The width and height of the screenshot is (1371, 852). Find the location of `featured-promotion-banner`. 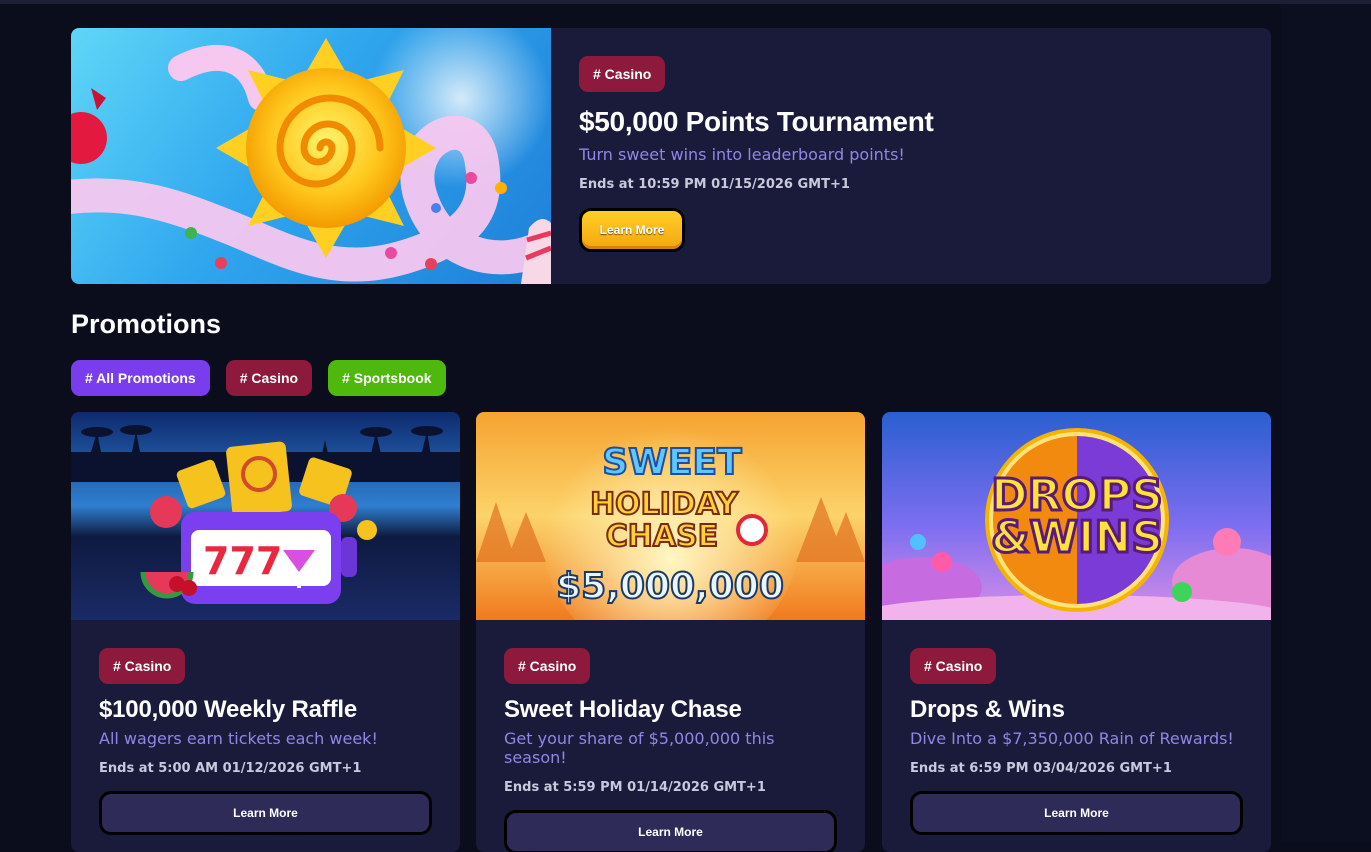

featured-promotion-banner is located at coordinates (311, 156).